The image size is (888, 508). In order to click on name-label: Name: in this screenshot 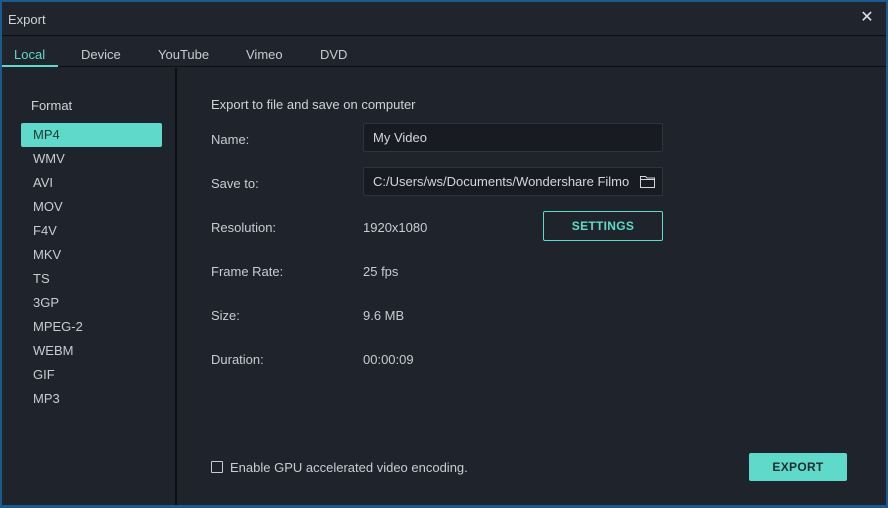, I will do `click(230, 139)`.